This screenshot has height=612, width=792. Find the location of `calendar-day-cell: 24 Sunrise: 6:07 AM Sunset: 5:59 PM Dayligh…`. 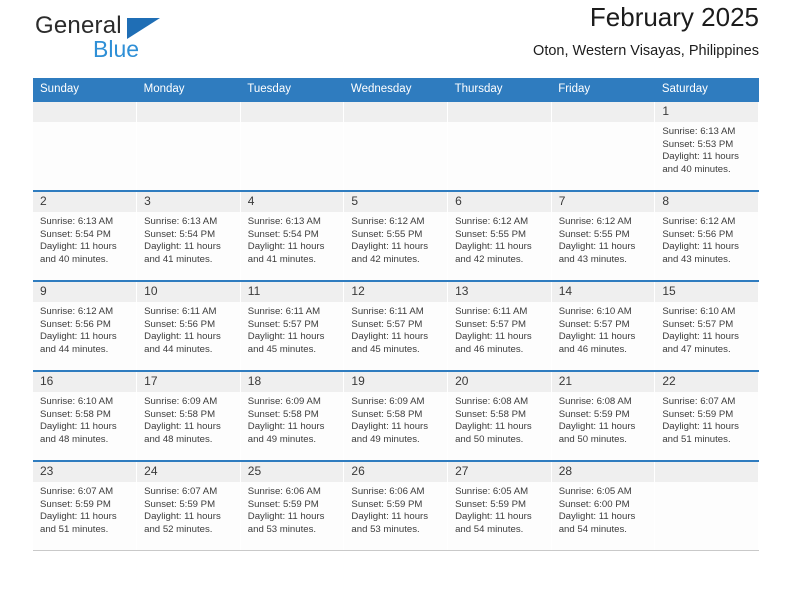

calendar-day-cell: 24 Sunrise: 6:07 AM Sunset: 5:59 PM Dayligh… is located at coordinates (188, 505).